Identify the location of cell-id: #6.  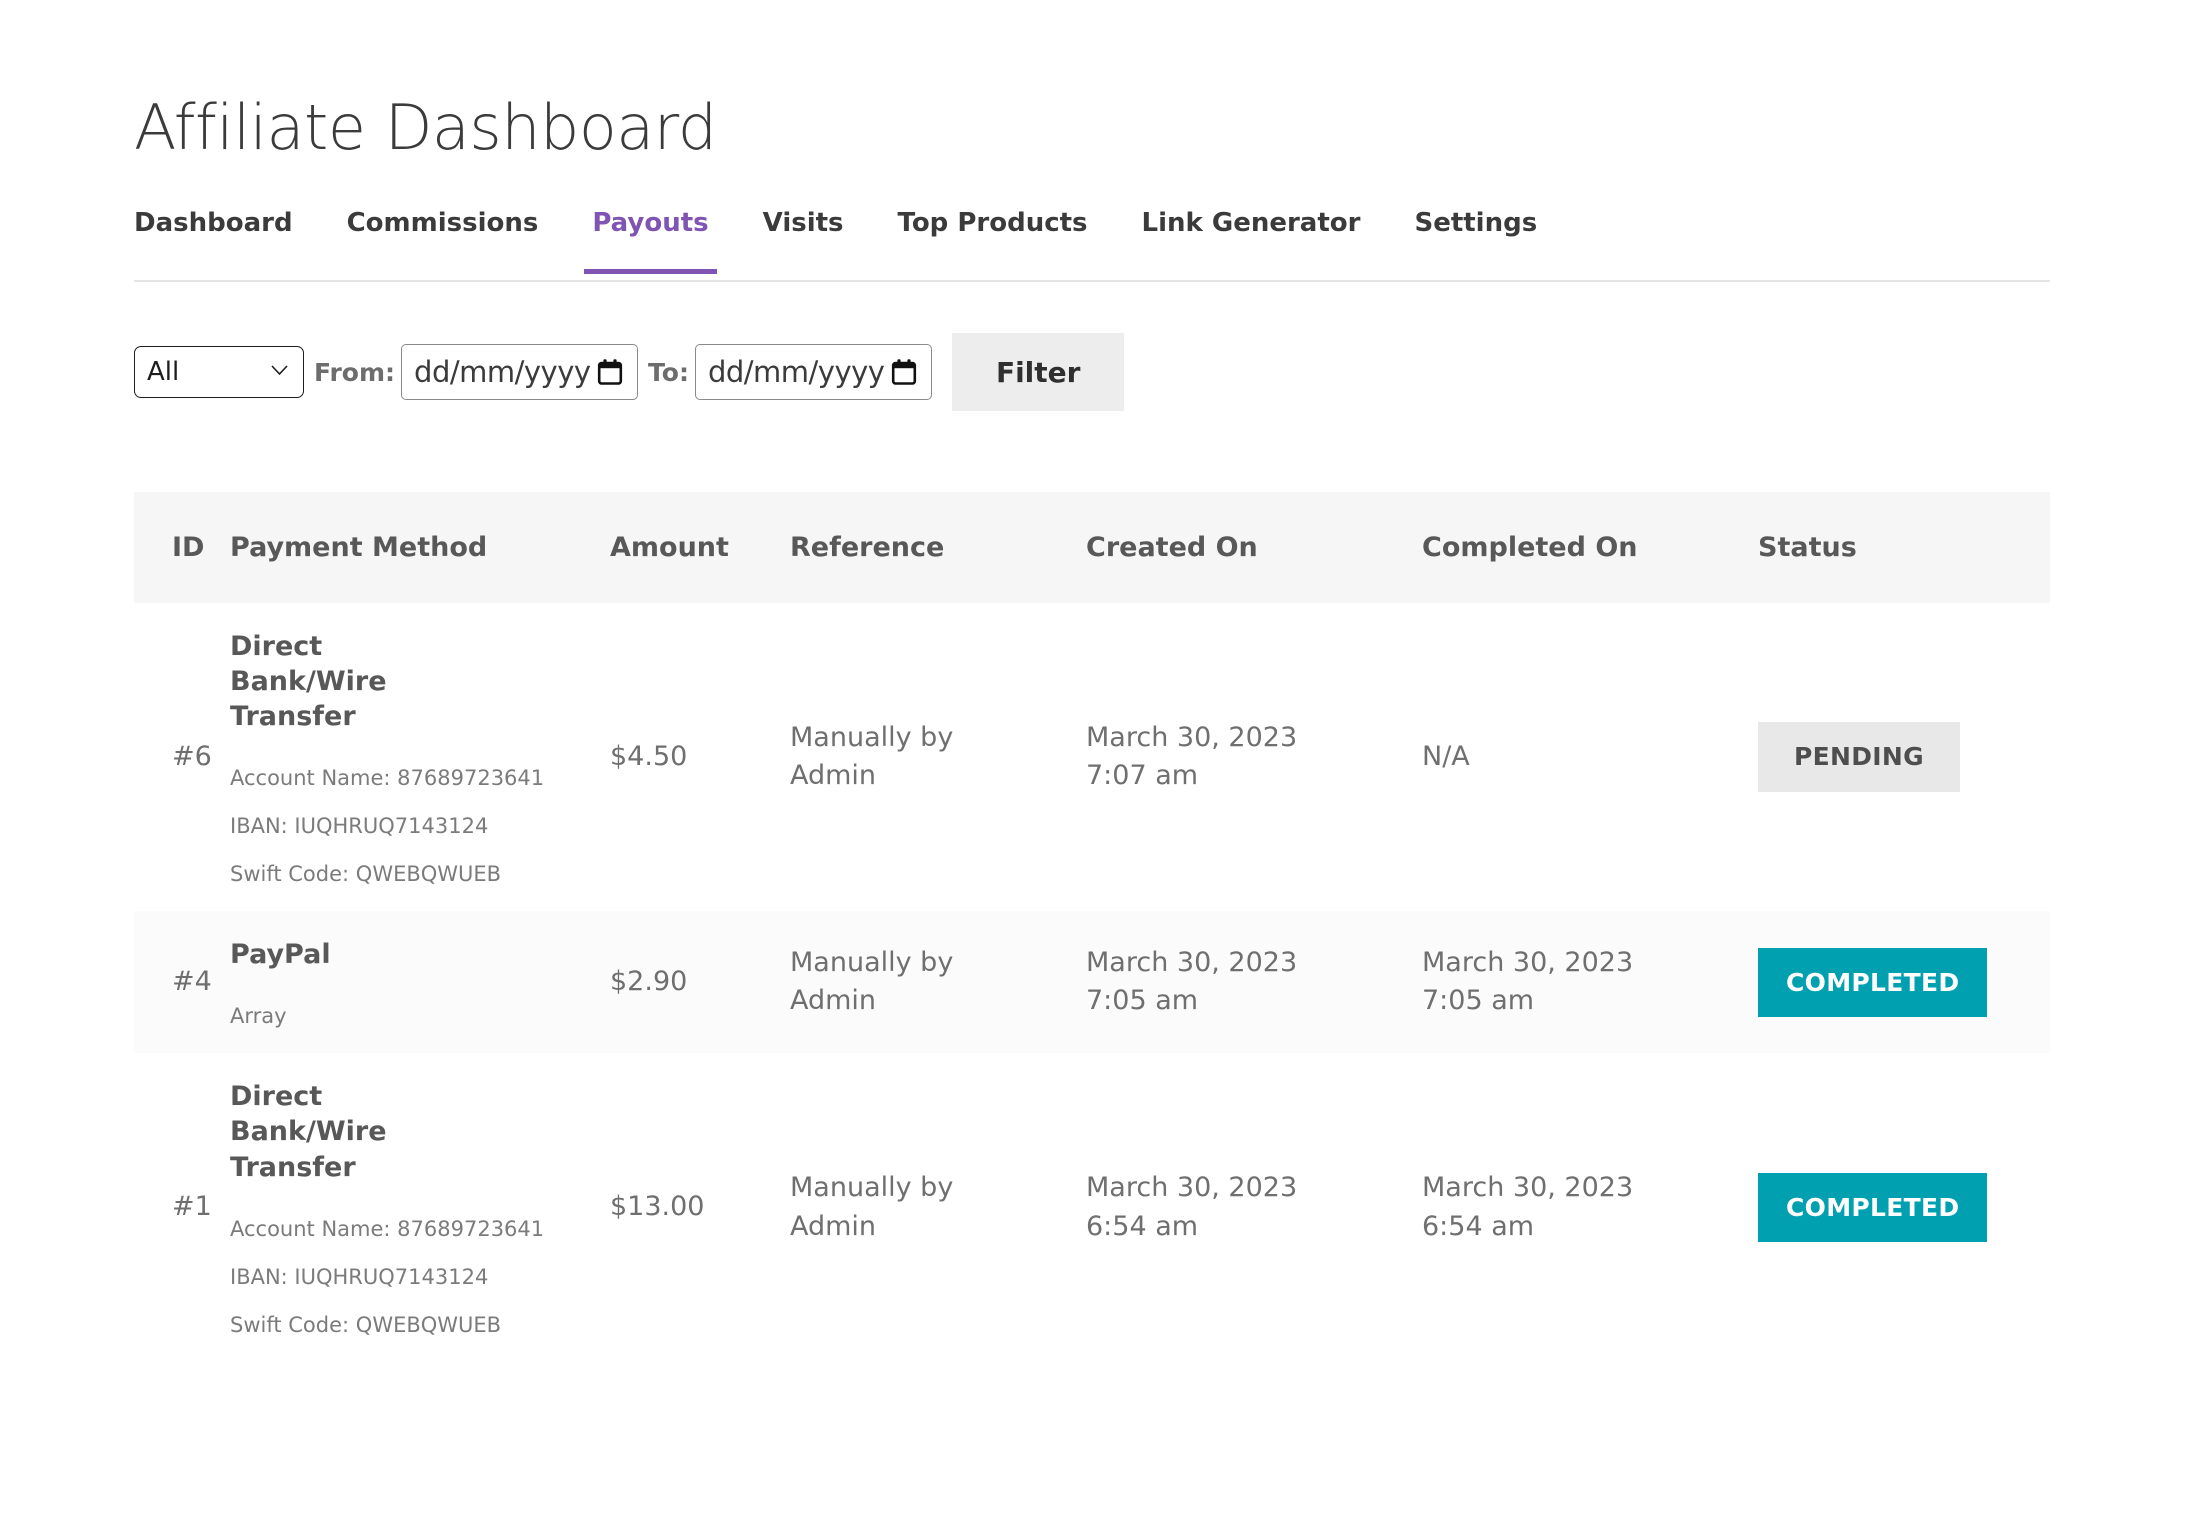
(192, 756).